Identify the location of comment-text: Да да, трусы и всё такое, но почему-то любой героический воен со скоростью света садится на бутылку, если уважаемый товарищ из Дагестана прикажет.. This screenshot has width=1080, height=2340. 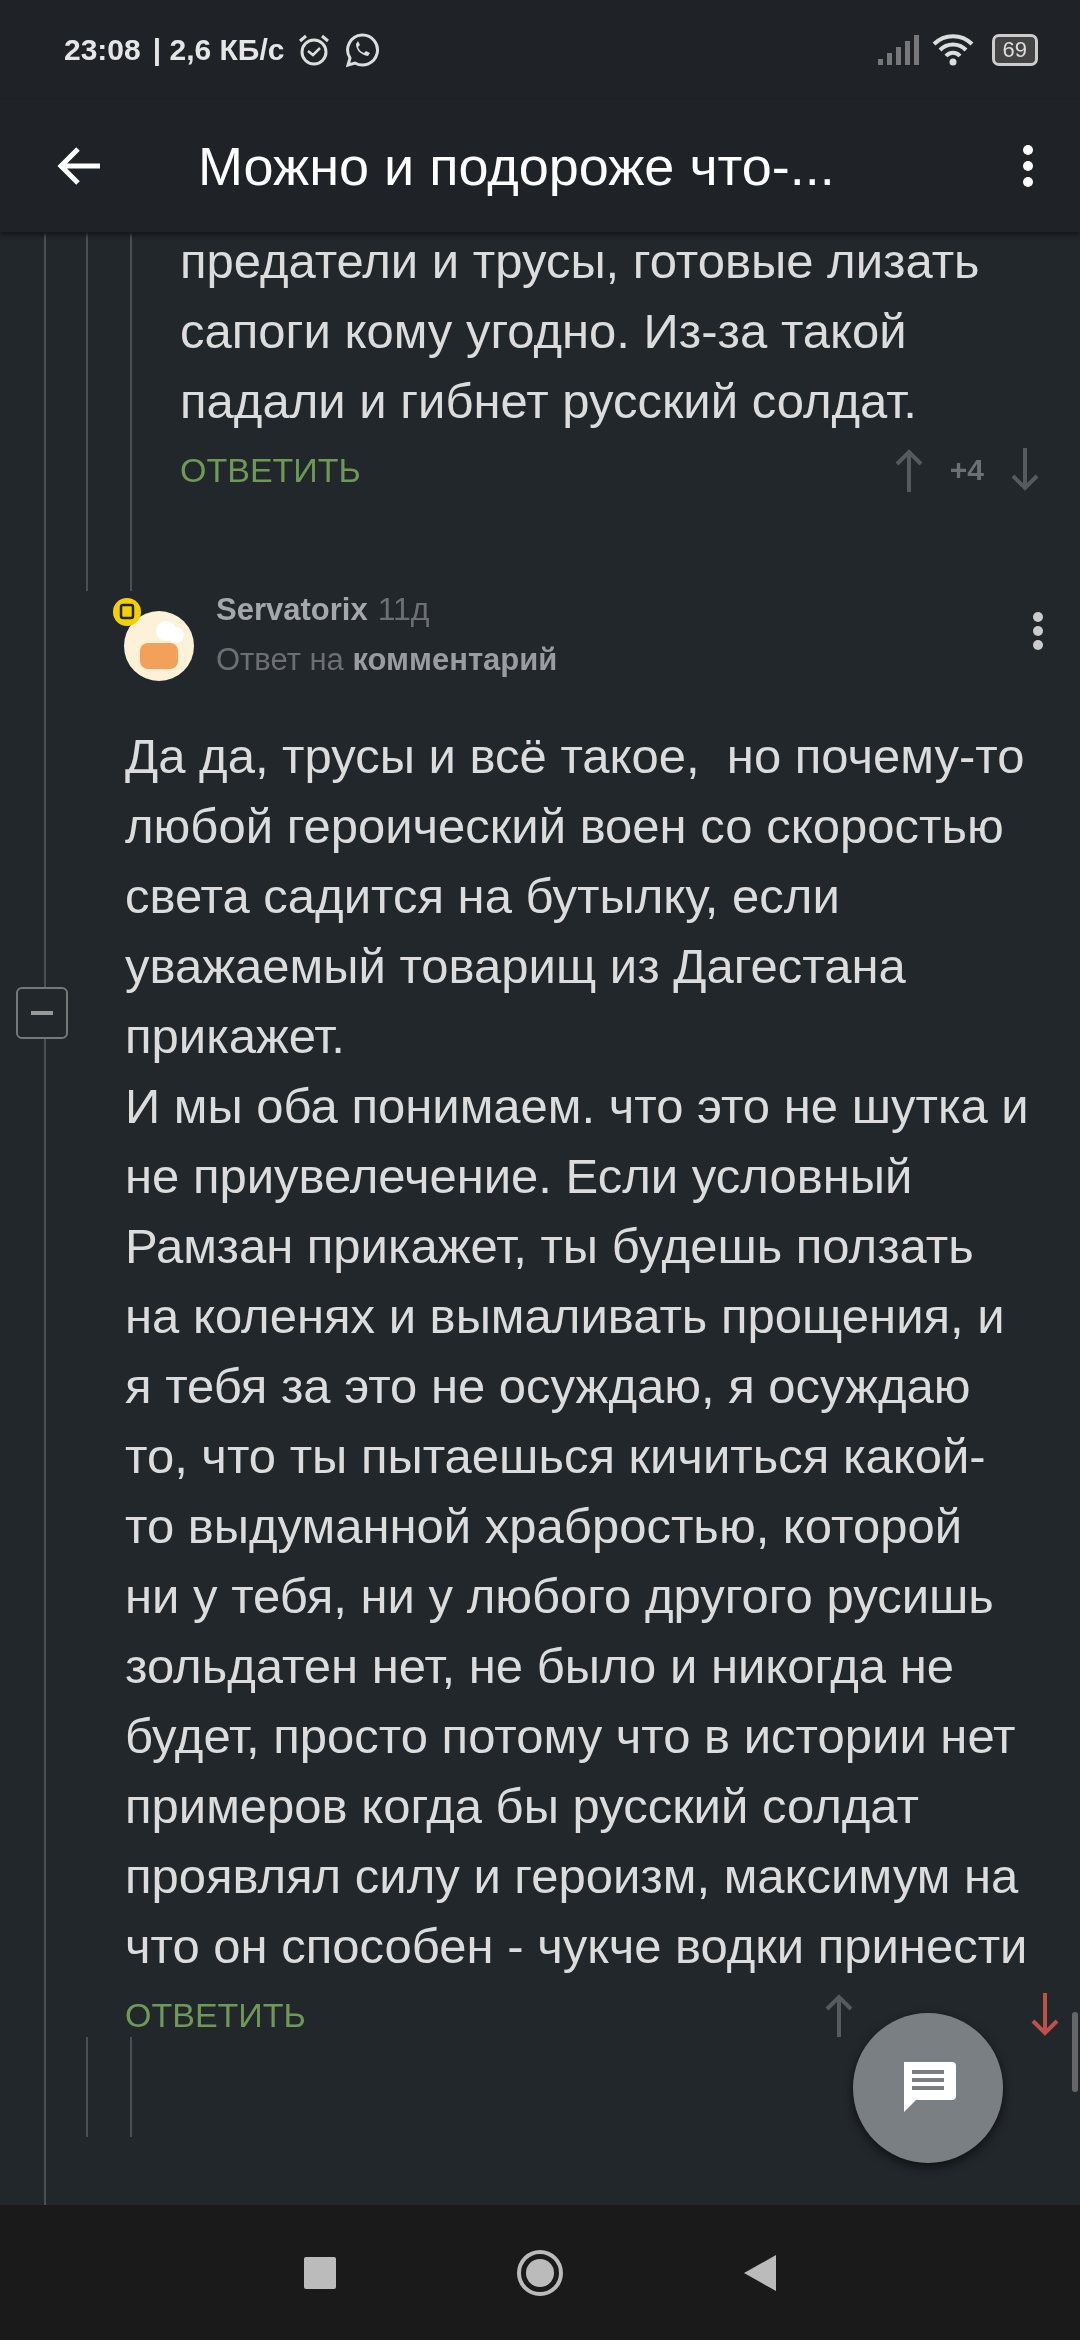
(575, 896).